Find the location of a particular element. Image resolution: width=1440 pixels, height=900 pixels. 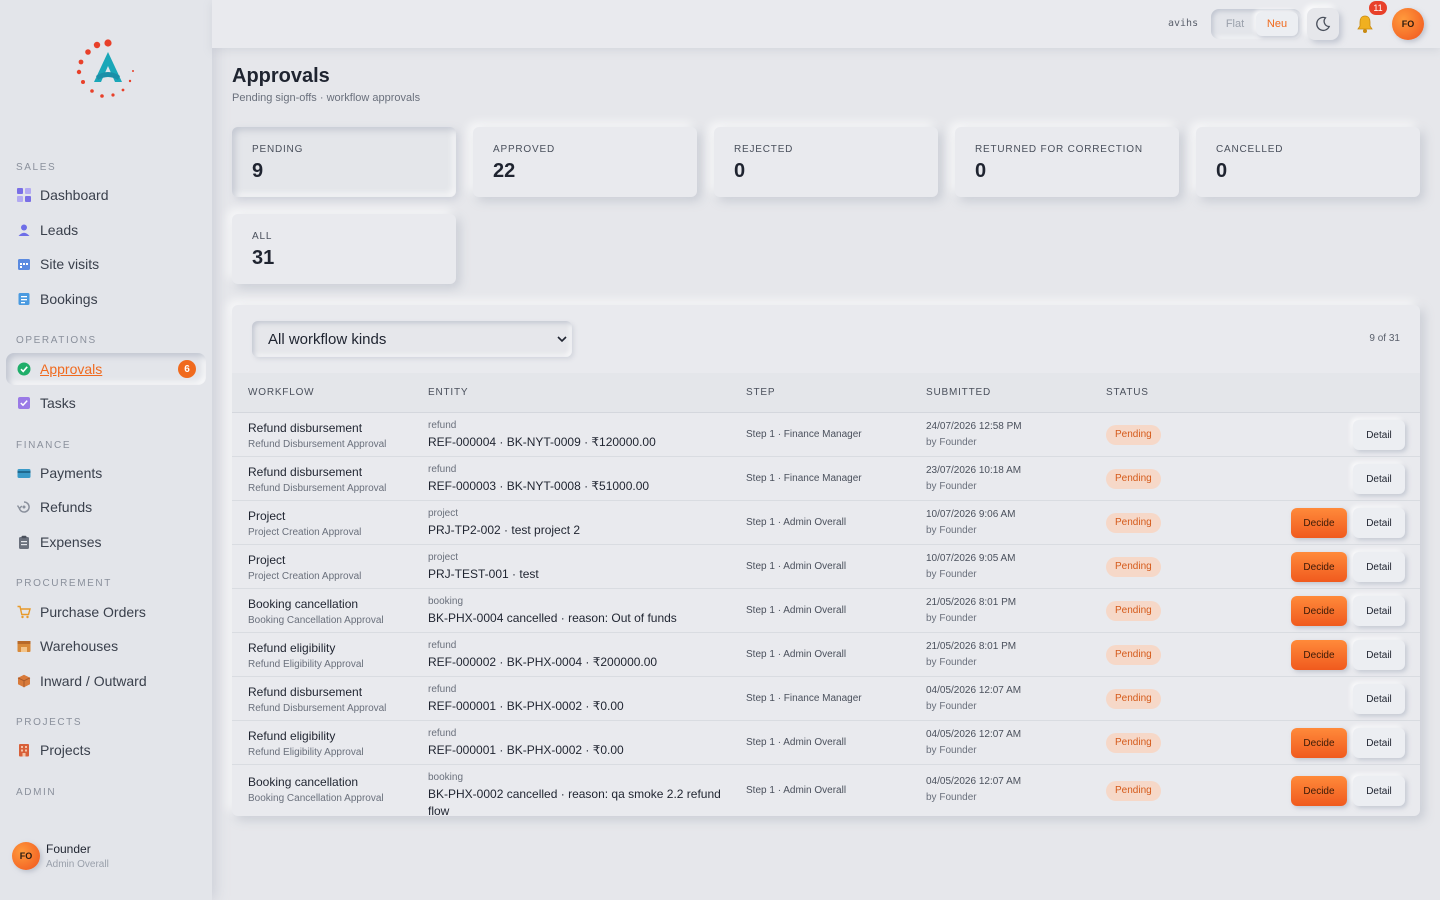

sidebar-item-bookings: Bookings is located at coordinates (106, 299).